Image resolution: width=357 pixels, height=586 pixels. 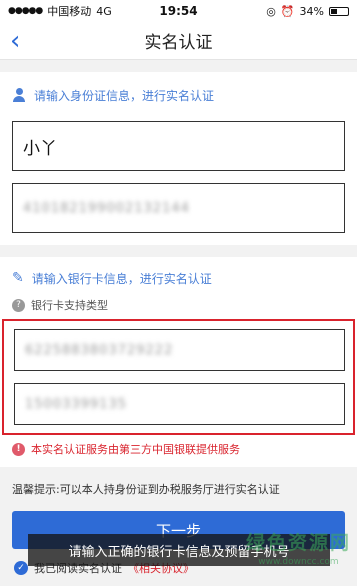 What do you see at coordinates (271, 11) in the screenshot?
I see `rotation-lock-icon: ◎` at bounding box center [271, 11].